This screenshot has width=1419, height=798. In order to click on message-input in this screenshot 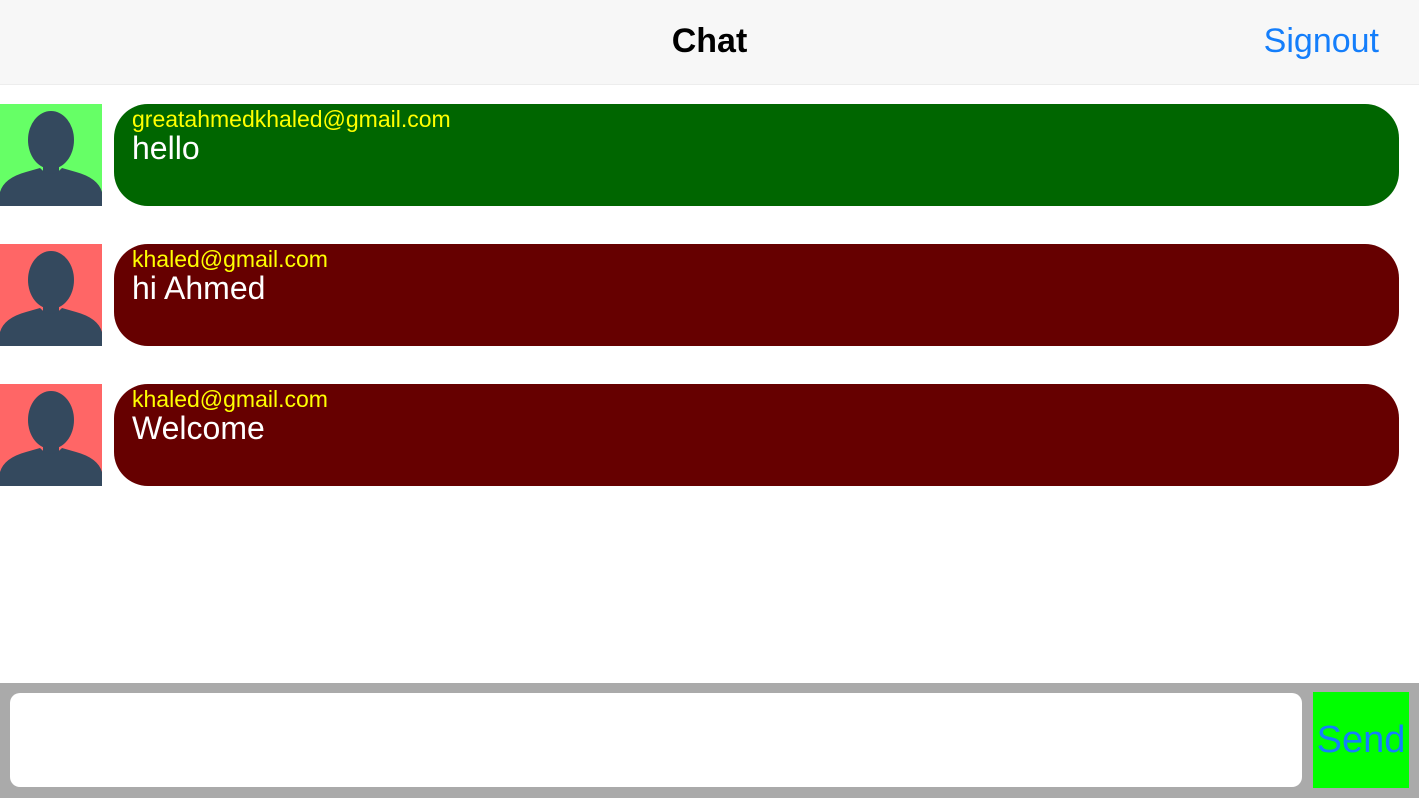, I will do `click(656, 740)`.